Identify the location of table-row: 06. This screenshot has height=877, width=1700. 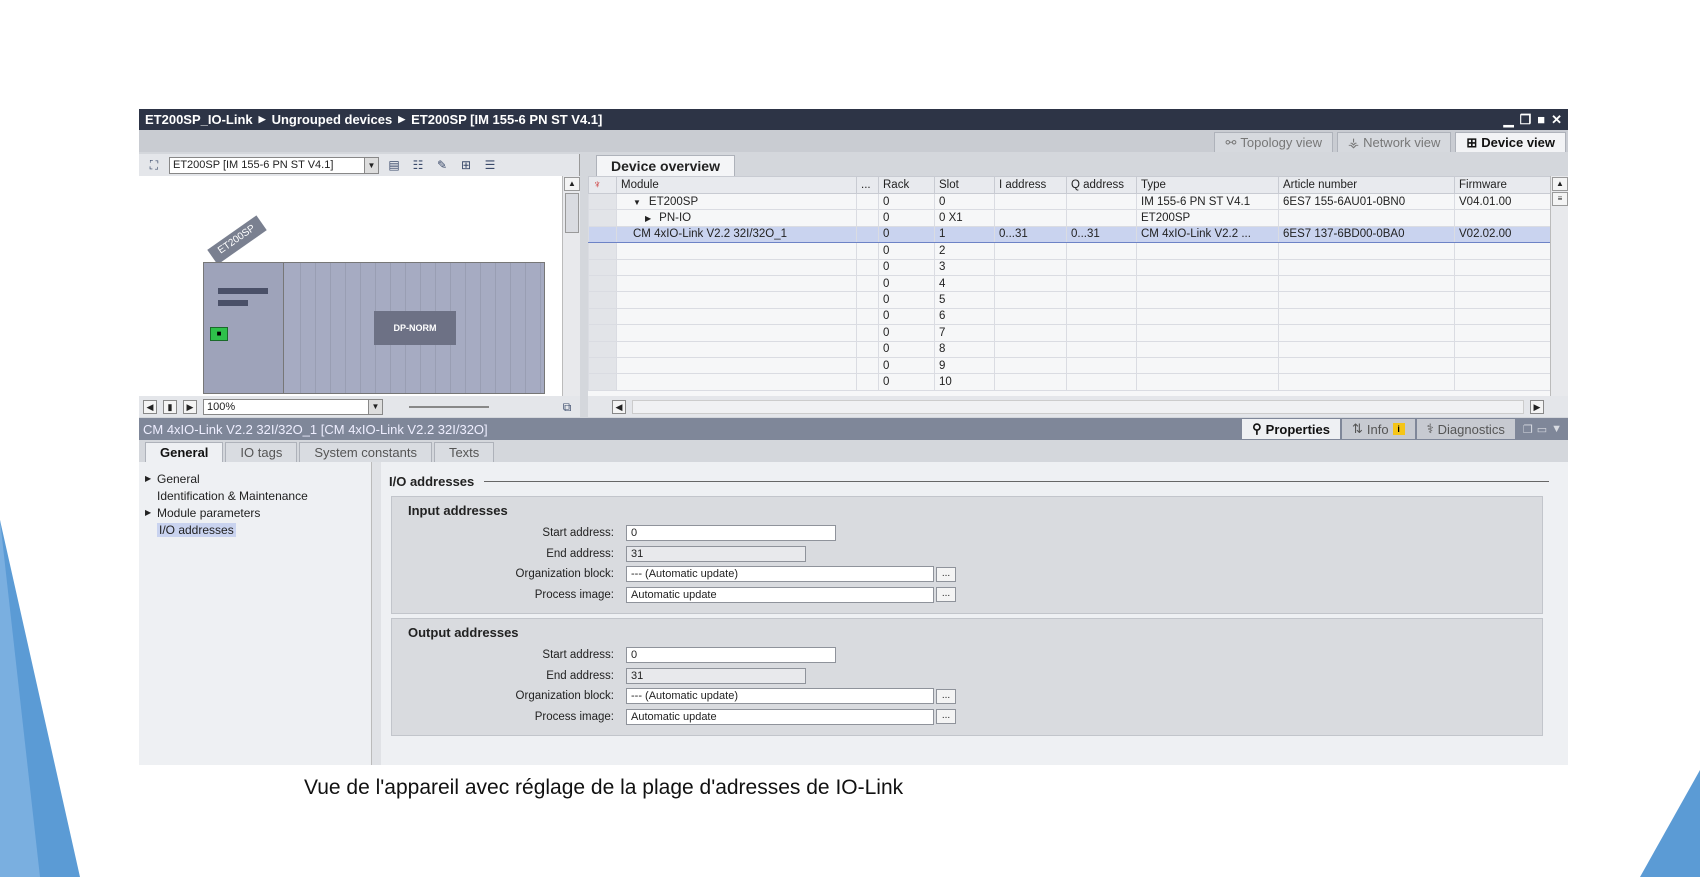
(1069, 316).